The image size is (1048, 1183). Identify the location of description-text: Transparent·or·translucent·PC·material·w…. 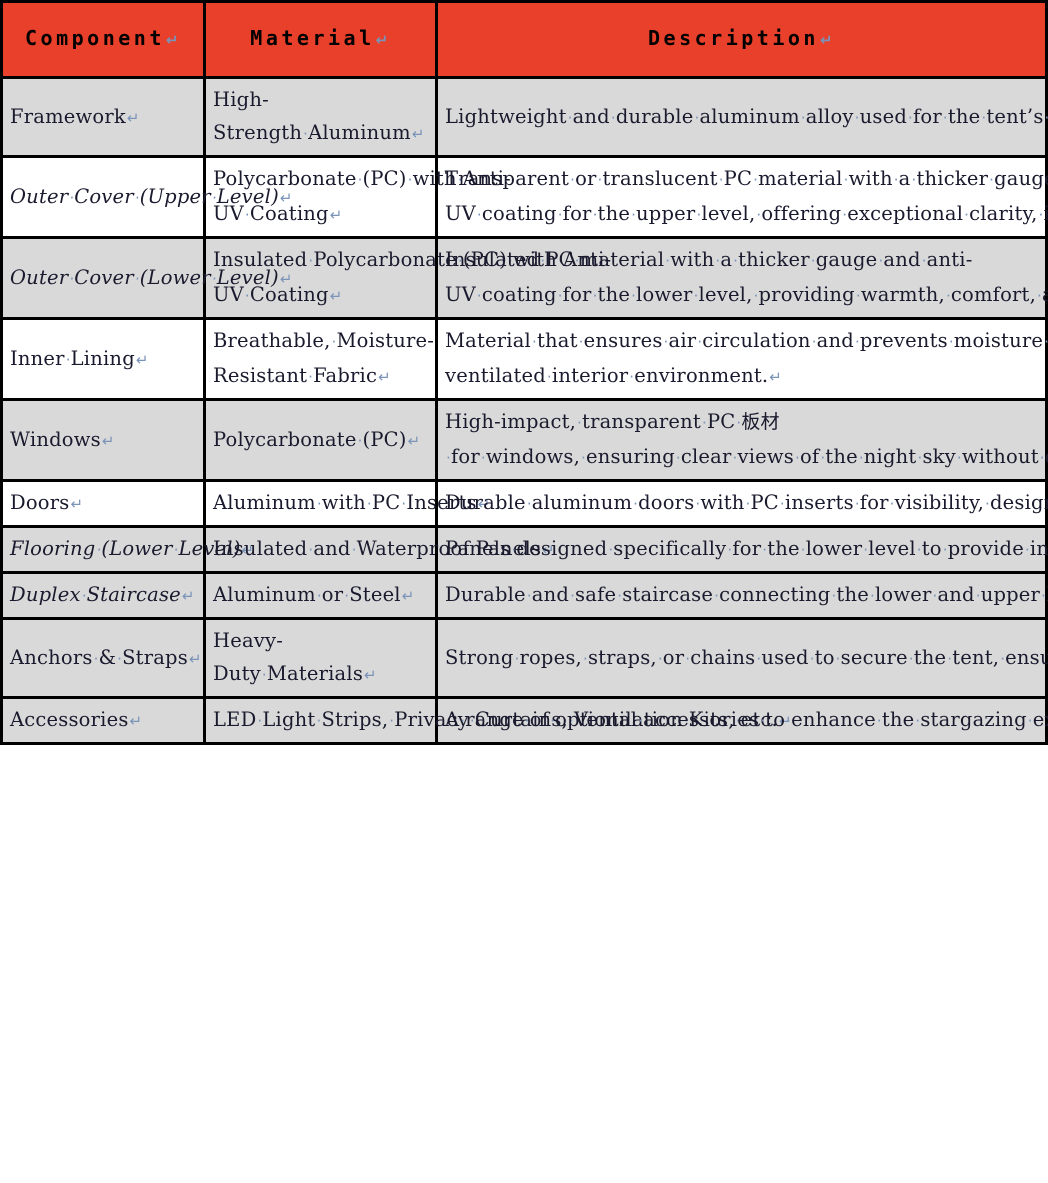
(746, 196).